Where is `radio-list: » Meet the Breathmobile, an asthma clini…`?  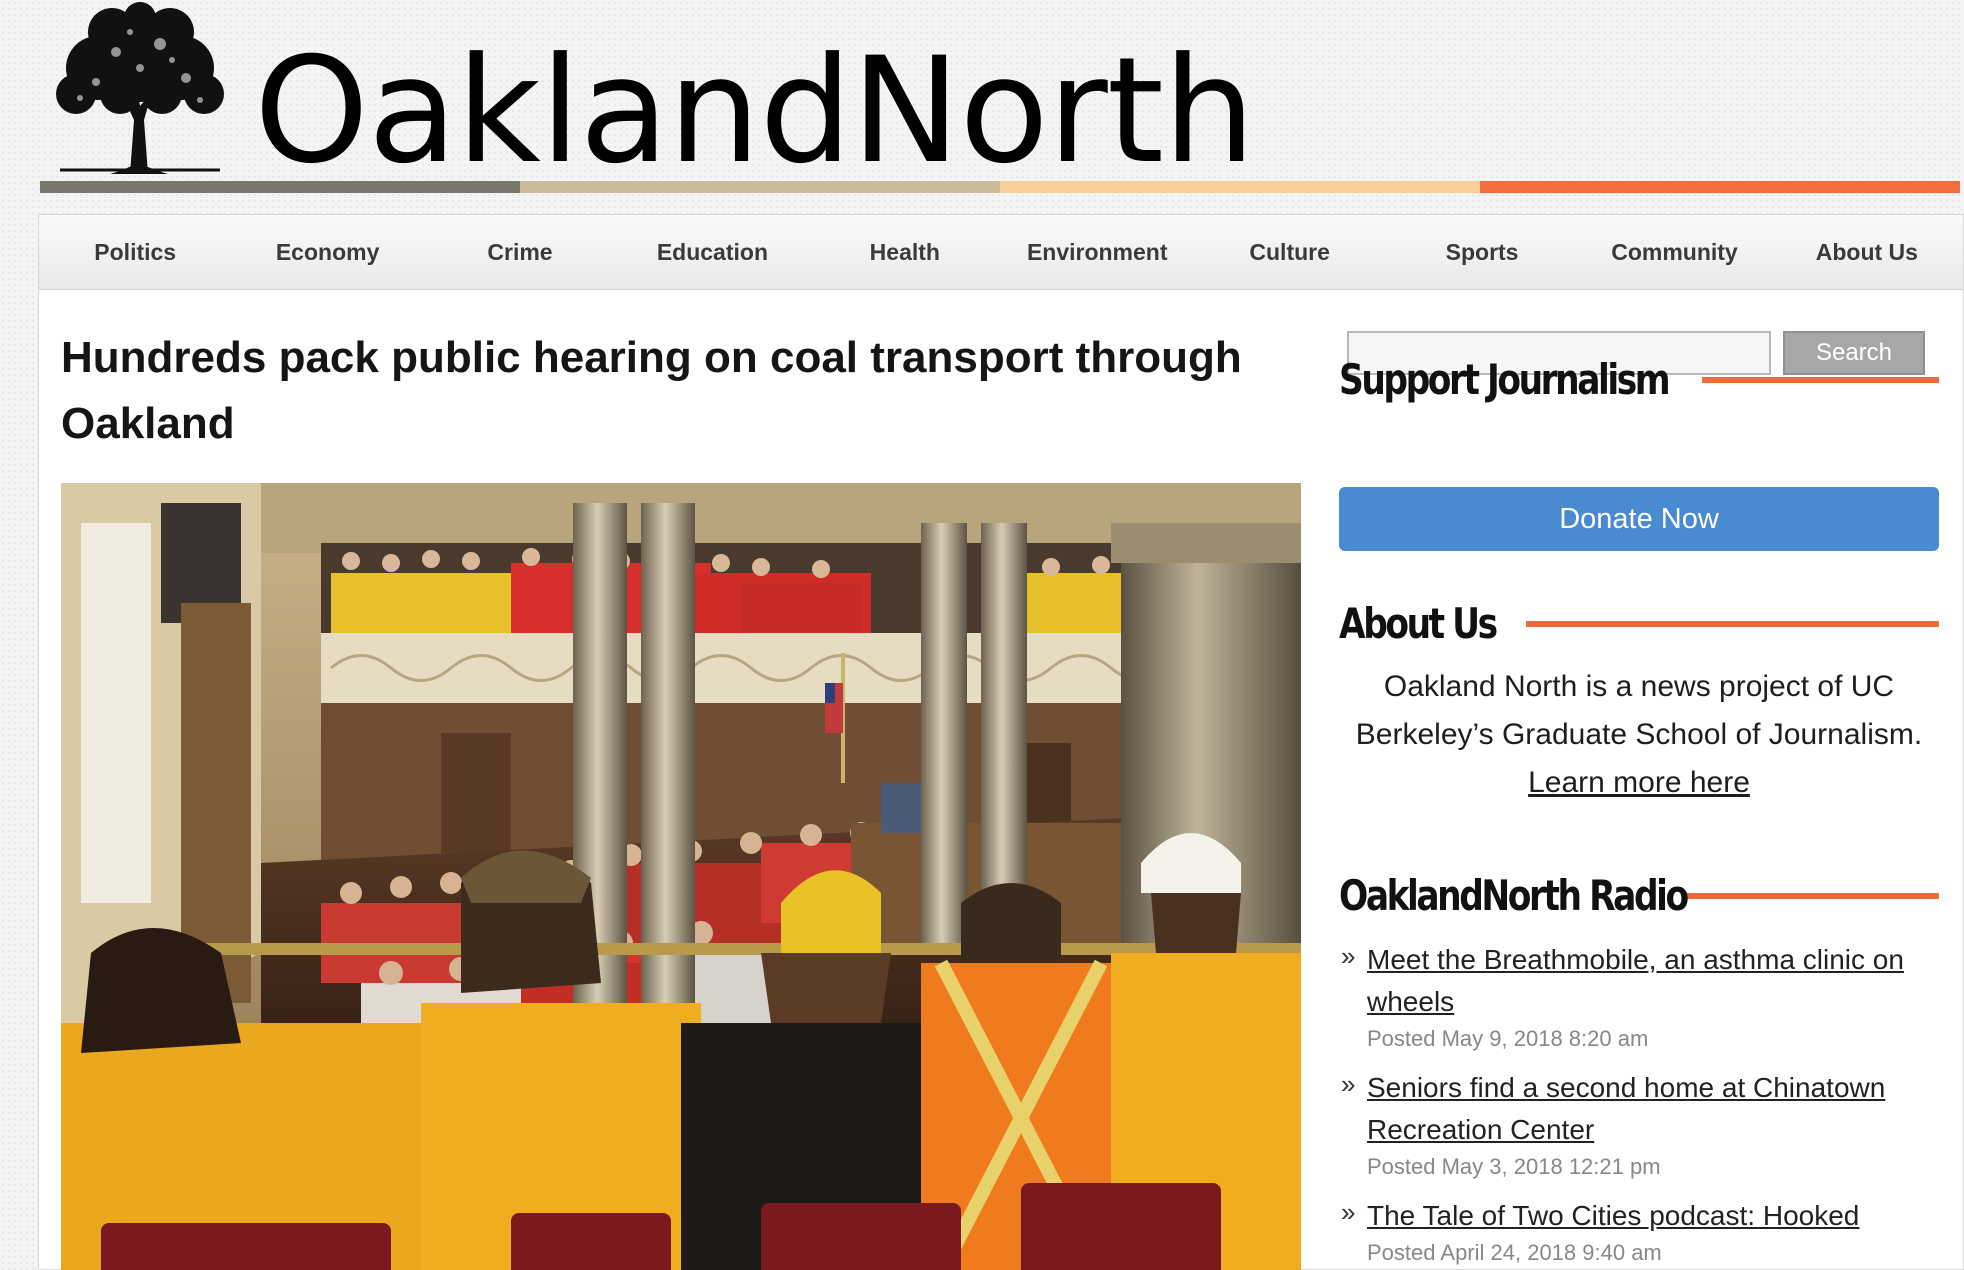
radio-list: » Meet the Breathmobile, an asthma clini… is located at coordinates (1641, 1104).